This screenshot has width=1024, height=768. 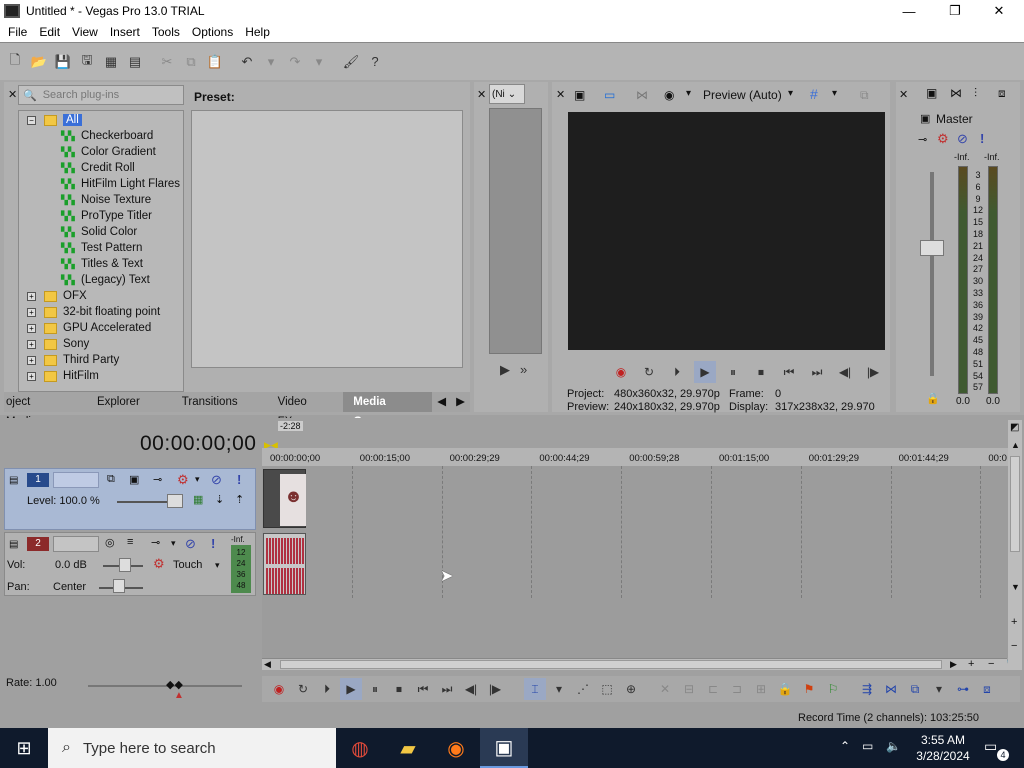 What do you see at coordinates (257, 32) in the screenshot?
I see `menu-help: Help` at bounding box center [257, 32].